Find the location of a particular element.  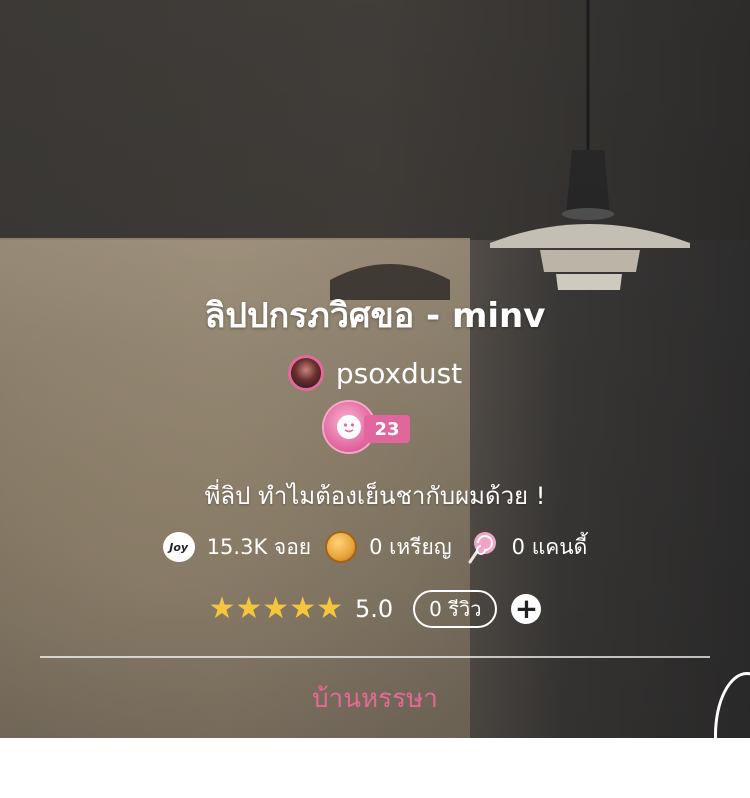

coin-stat: 0 เหรียญ is located at coordinates (388, 547).